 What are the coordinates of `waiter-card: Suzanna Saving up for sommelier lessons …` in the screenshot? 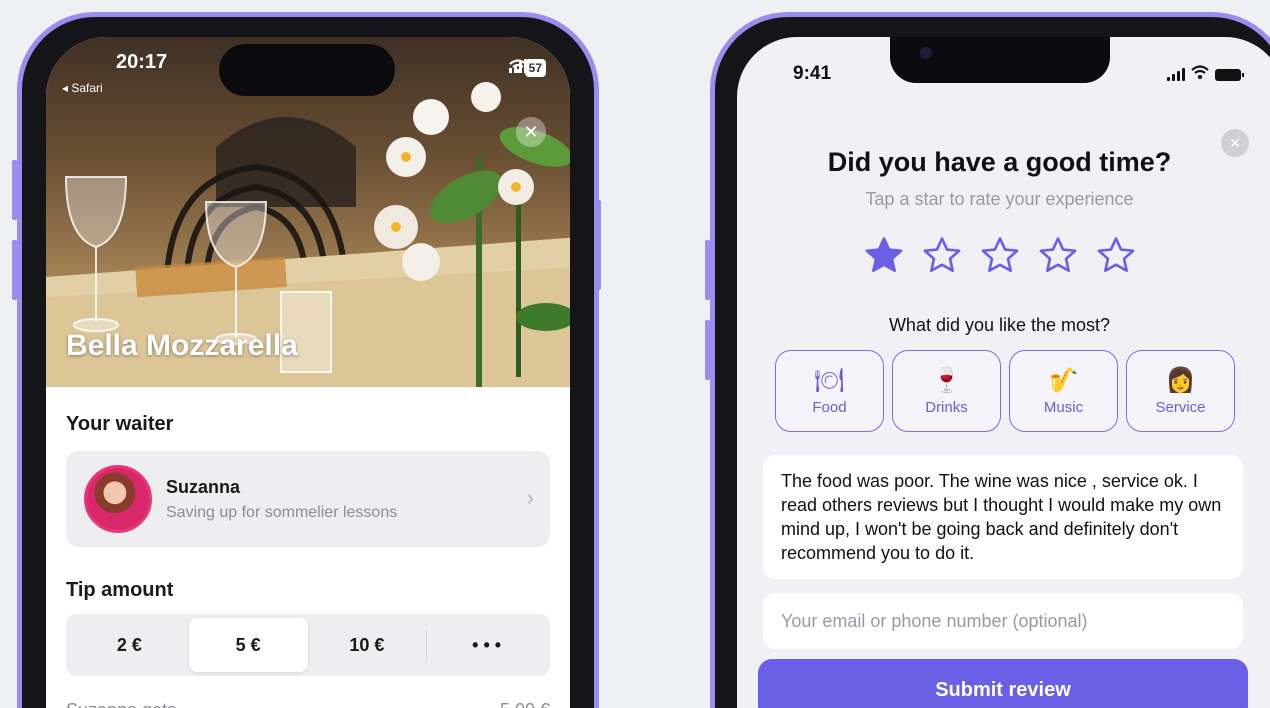 It's located at (308, 499).